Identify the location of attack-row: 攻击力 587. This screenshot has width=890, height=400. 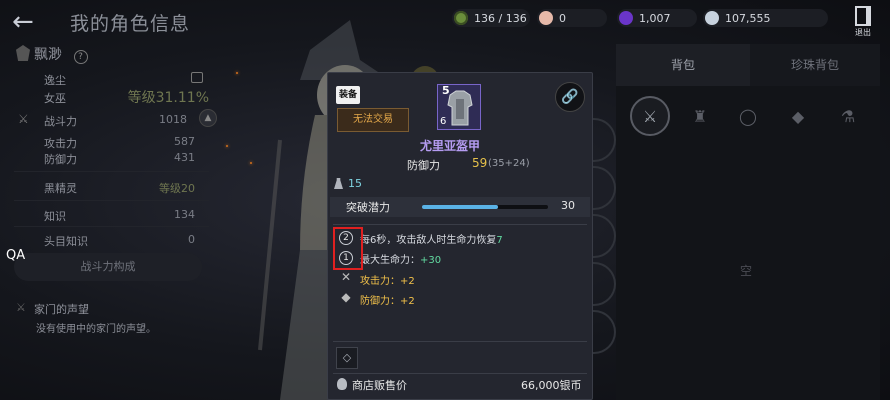
(111, 143).